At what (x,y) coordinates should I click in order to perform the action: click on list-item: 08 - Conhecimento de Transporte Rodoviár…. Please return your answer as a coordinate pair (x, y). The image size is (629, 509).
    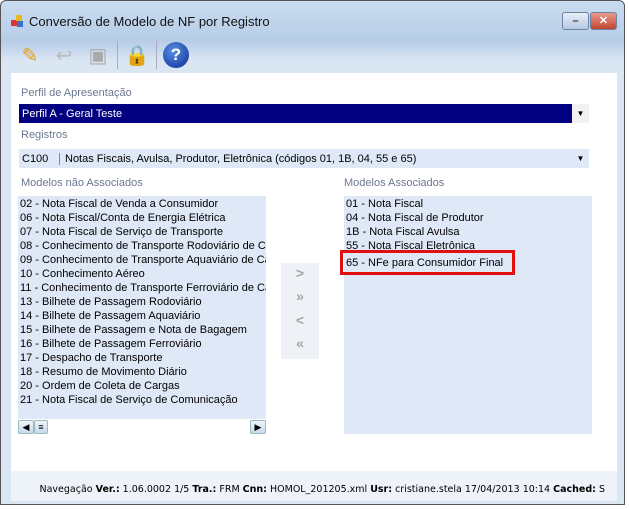
    Looking at the image, I should click on (142, 246).